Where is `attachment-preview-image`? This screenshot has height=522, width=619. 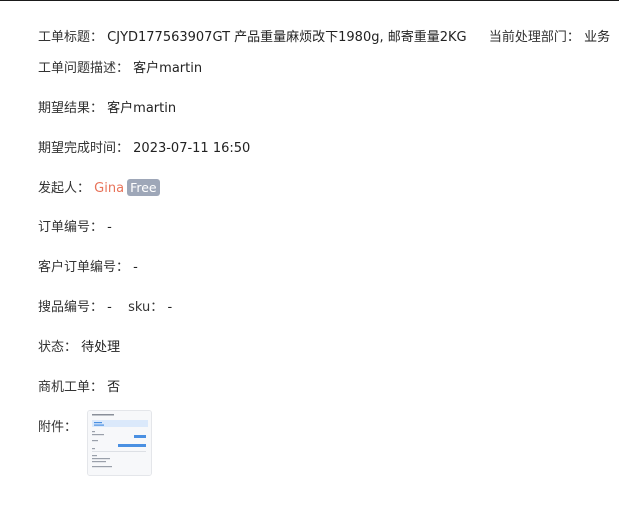 attachment-preview-image is located at coordinates (119, 443).